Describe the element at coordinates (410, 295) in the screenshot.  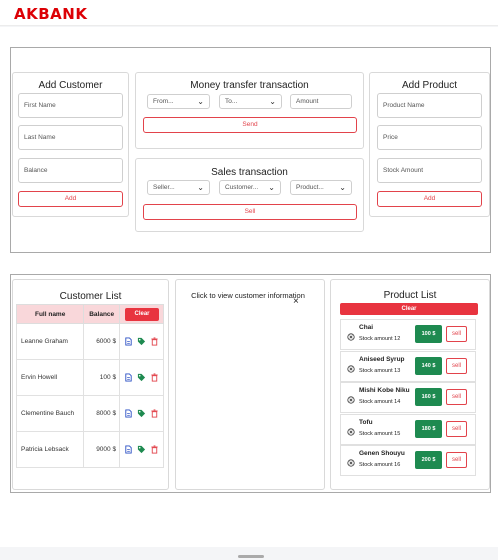
I see `product-list-title: Product List` at that location.